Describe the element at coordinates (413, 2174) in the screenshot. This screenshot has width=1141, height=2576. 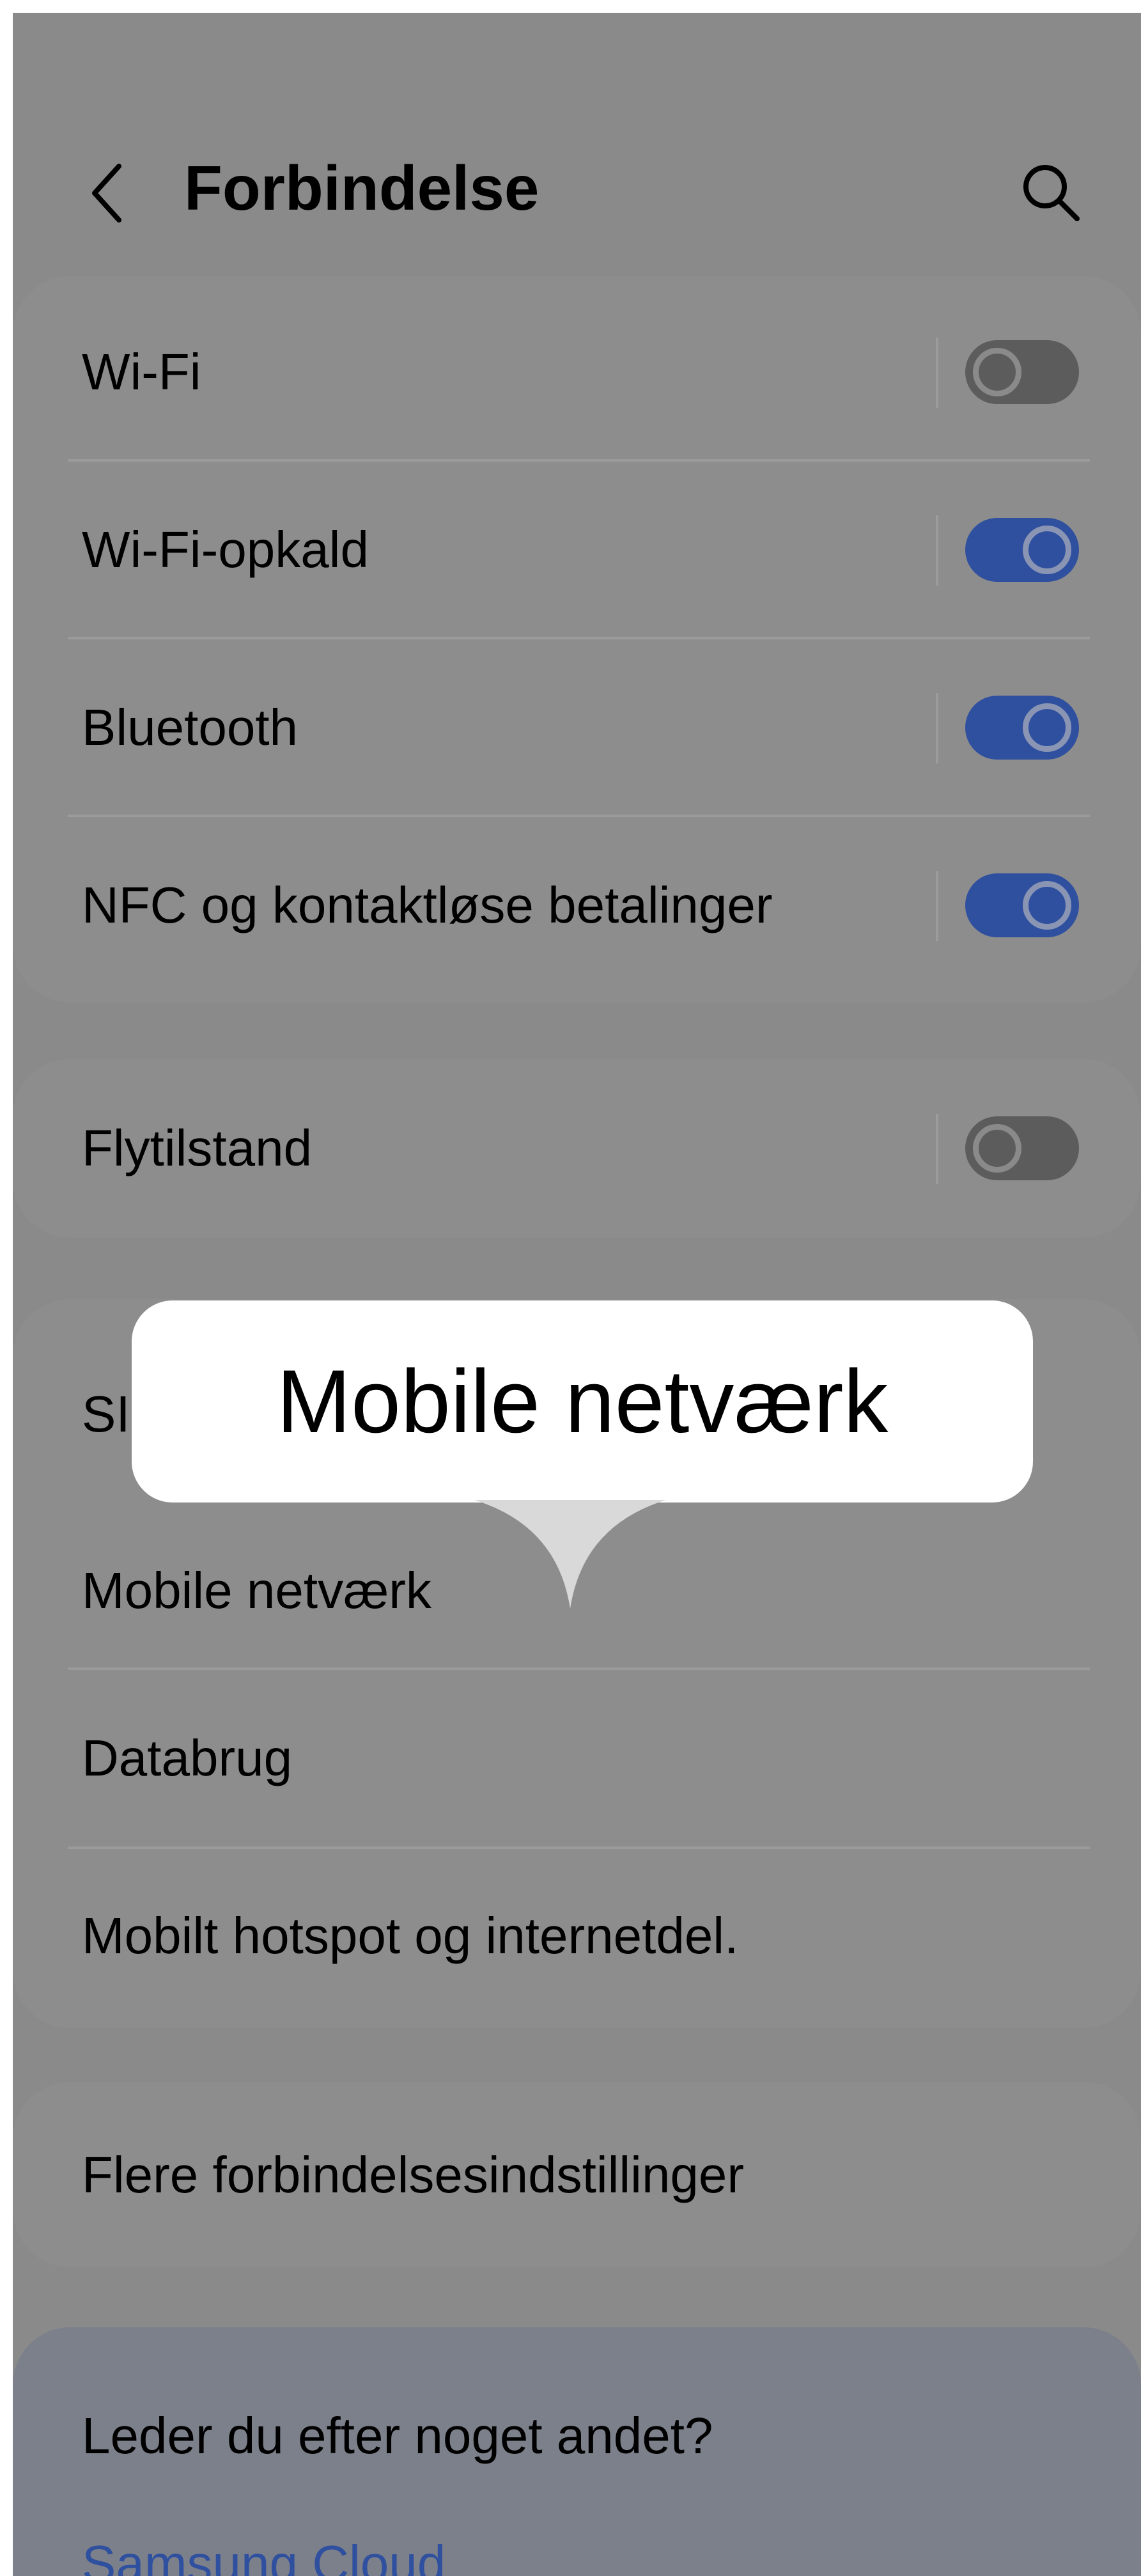
I see `more-connection-settings-label: Flere forbindelsesindstillinger` at that location.